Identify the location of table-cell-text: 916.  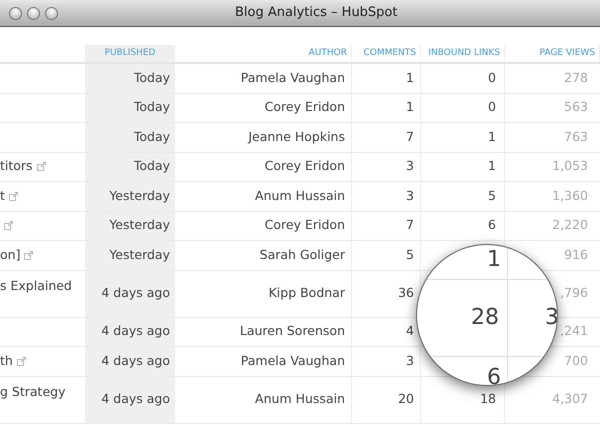
(576, 255).